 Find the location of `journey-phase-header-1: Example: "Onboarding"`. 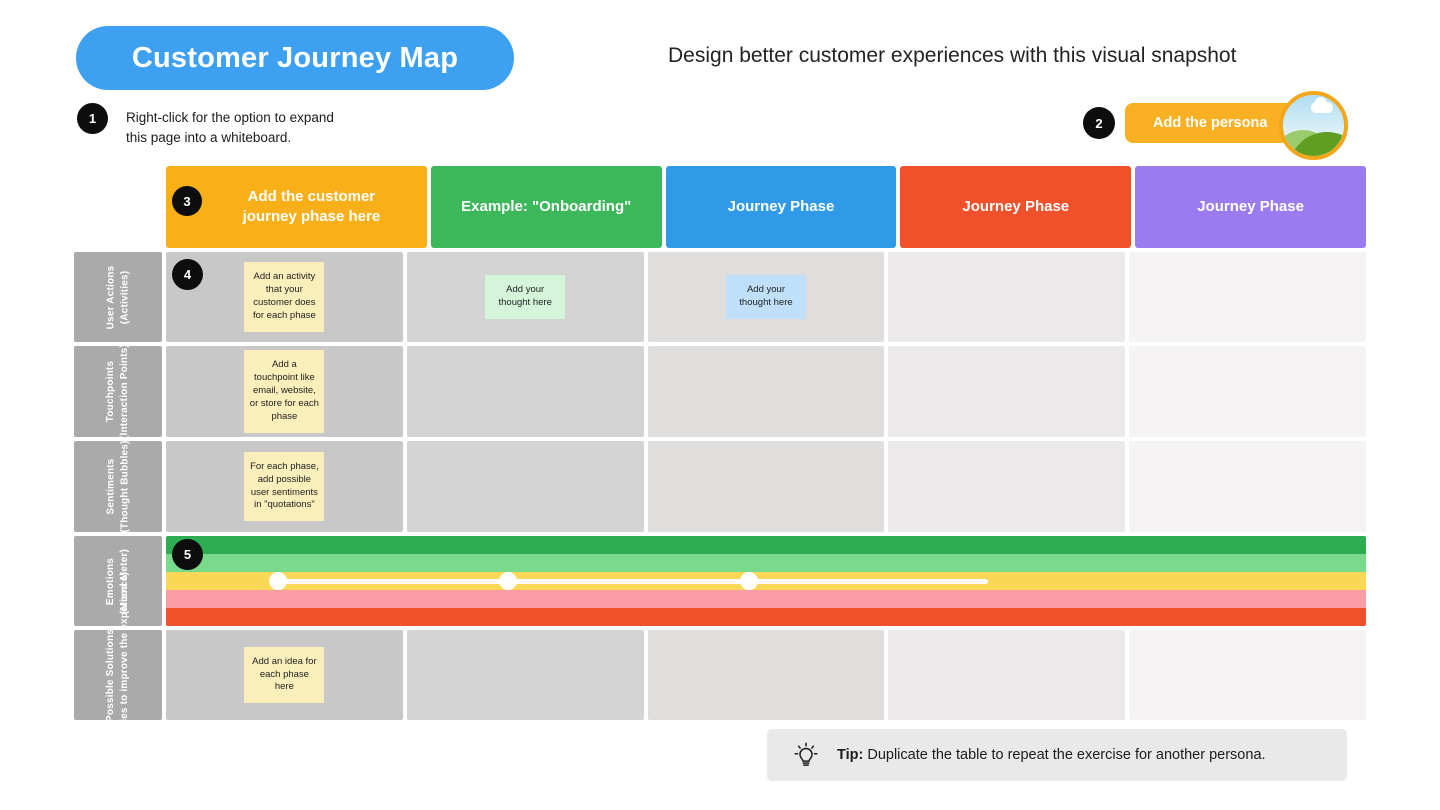

journey-phase-header-1: Example: "Onboarding" is located at coordinates (546, 207).